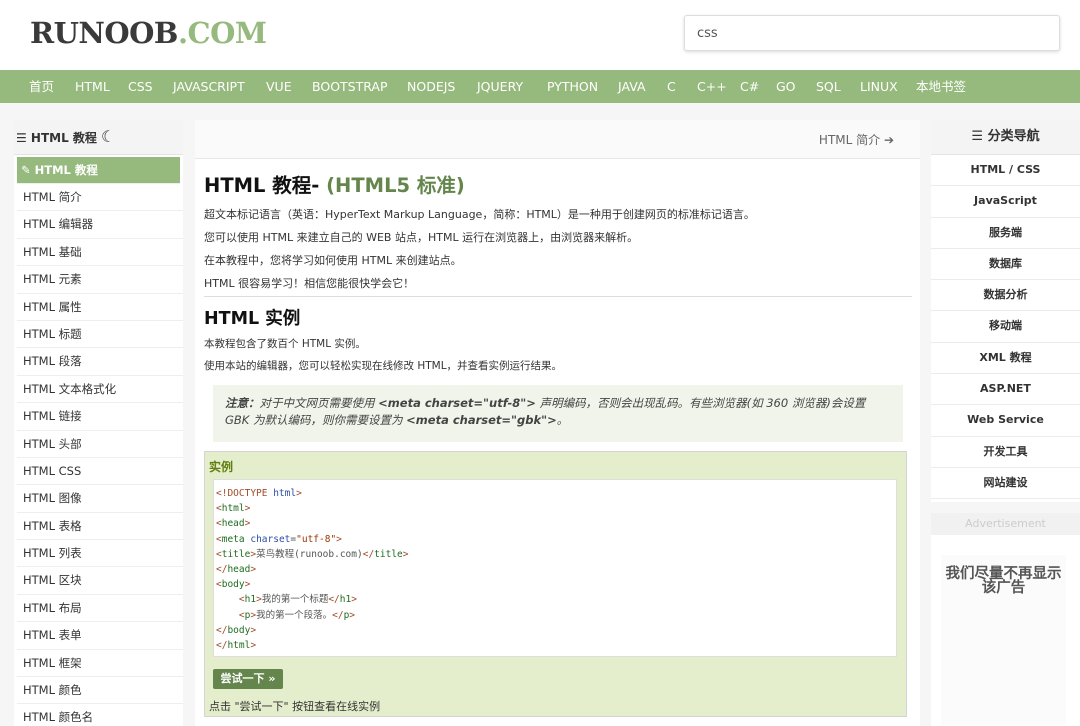  What do you see at coordinates (252, 319) in the screenshot?
I see `section-title: HTML 实例` at bounding box center [252, 319].